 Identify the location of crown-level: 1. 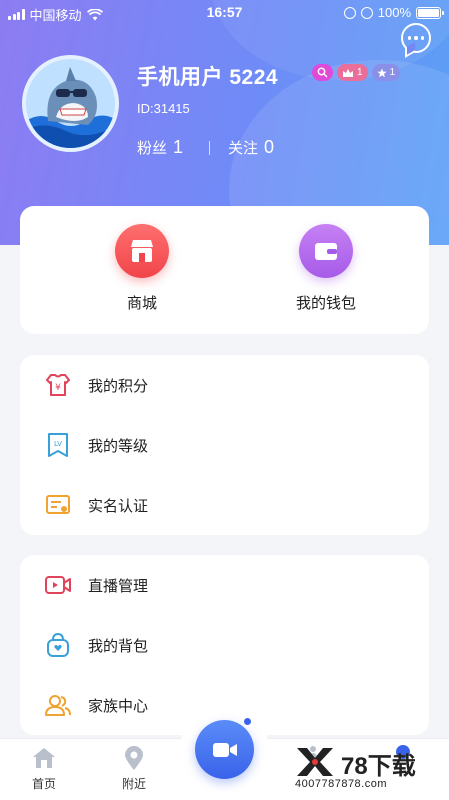
(360, 72).